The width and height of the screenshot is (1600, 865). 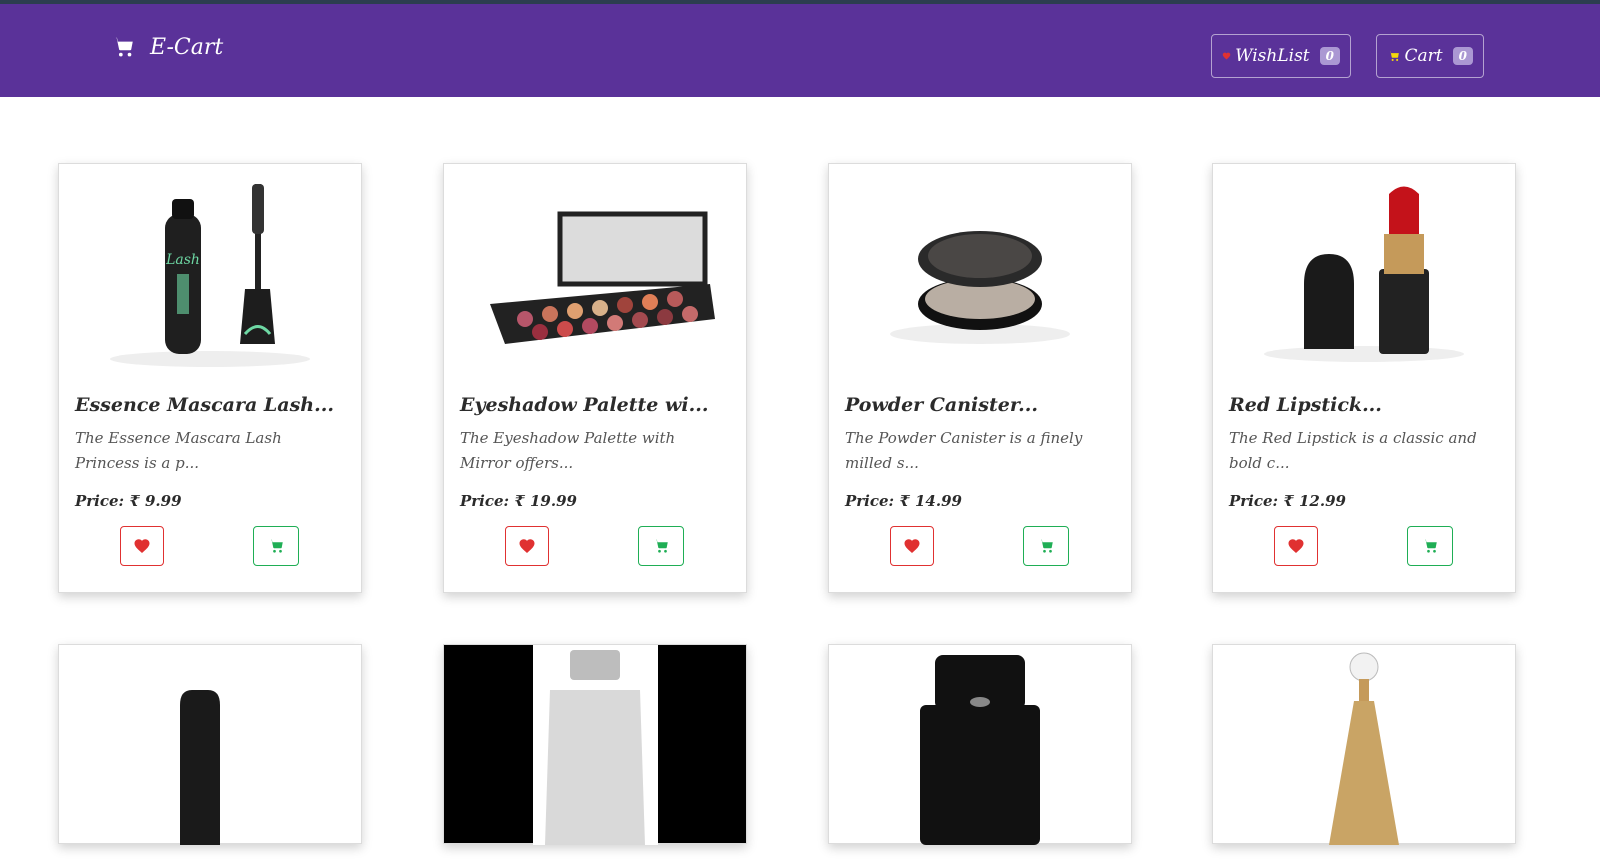 I want to click on svg-text: Lash, so click(x=182, y=260).